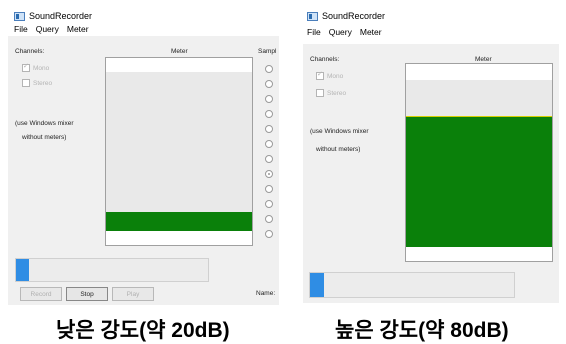  I want to click on name-label: Name:, so click(266, 293).